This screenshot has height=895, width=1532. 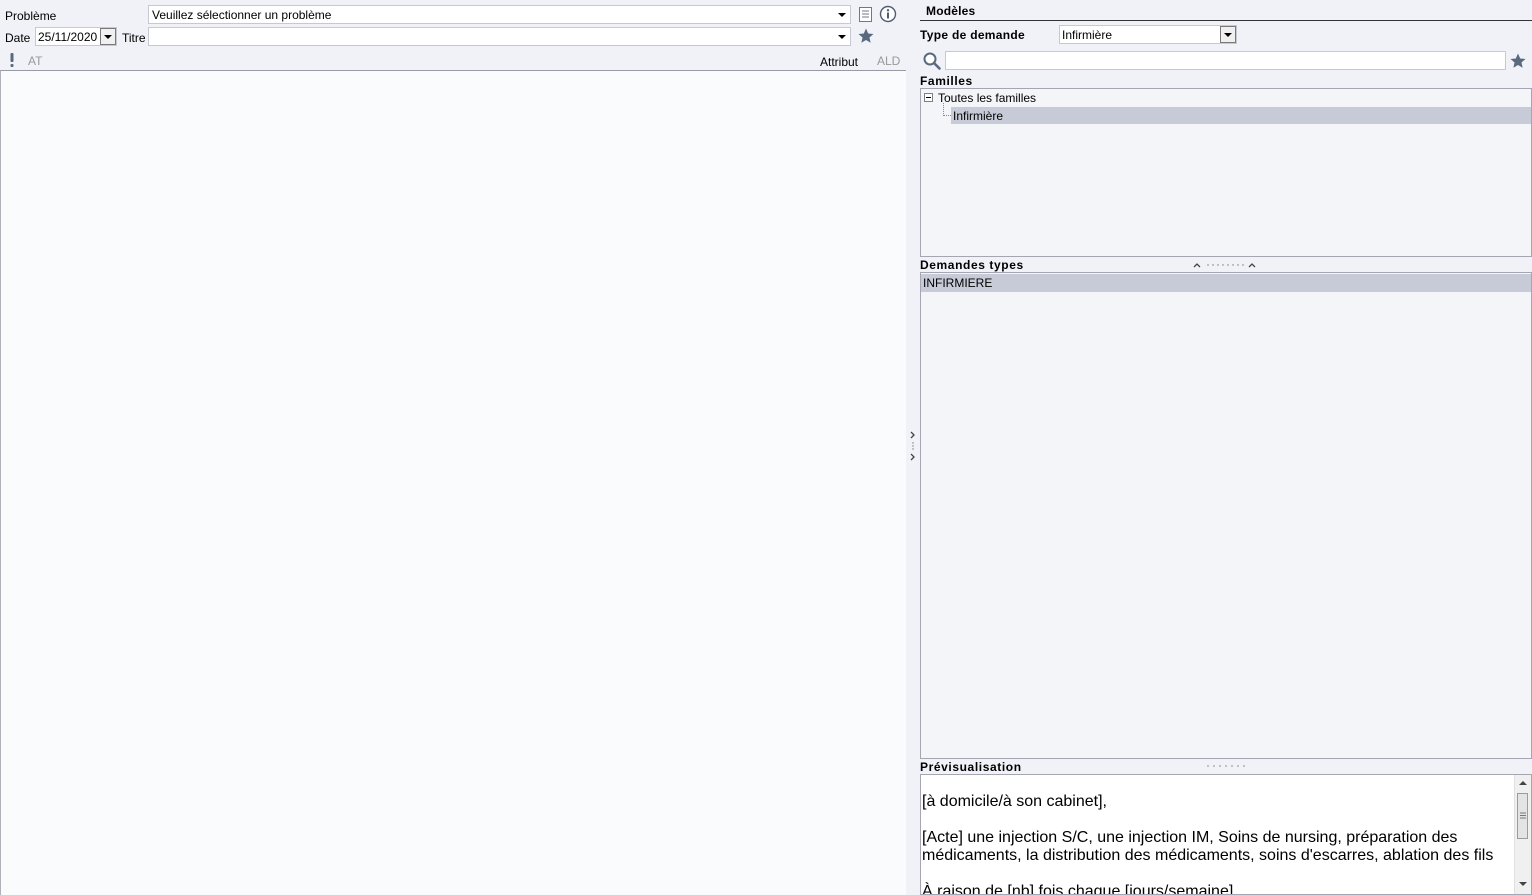 What do you see at coordinates (839, 62) in the screenshot?
I see `attribut-flag: Attribut` at bounding box center [839, 62].